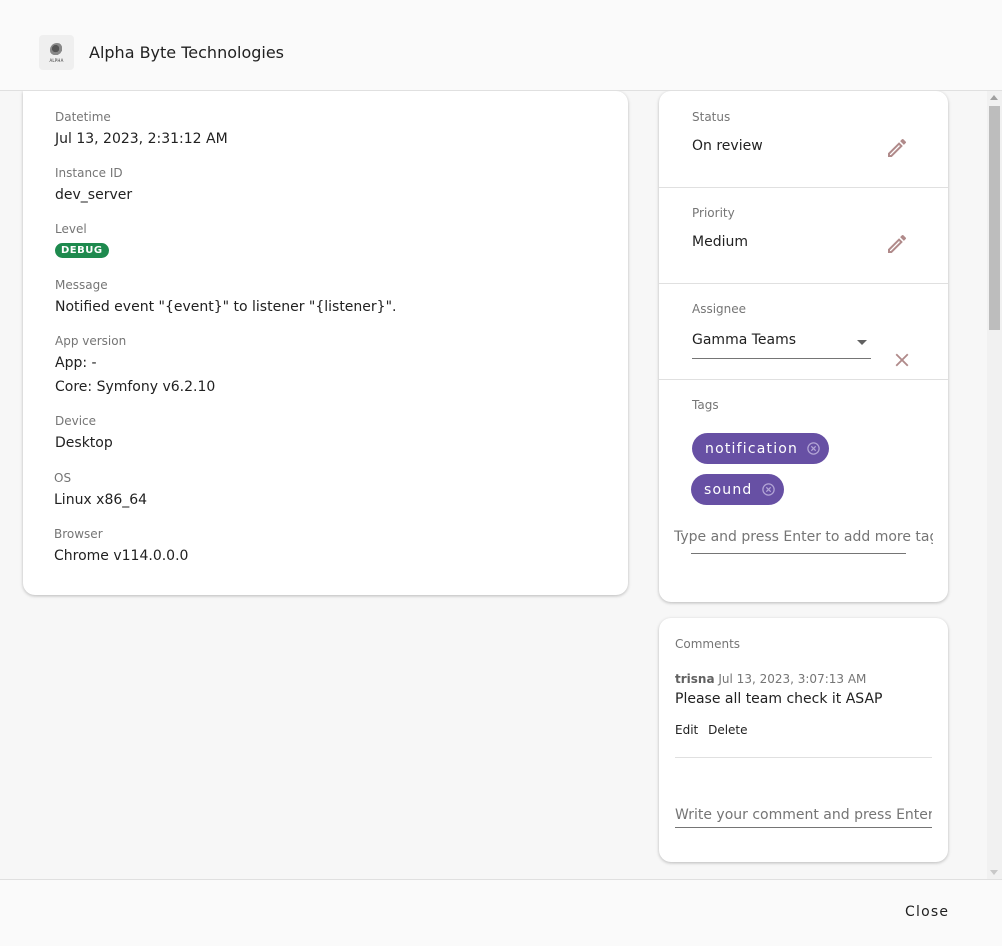 The image size is (1002, 946). Describe the element at coordinates (135, 387) in the screenshot. I see `app-version-core: Core: Symfony v6.2.10` at that location.